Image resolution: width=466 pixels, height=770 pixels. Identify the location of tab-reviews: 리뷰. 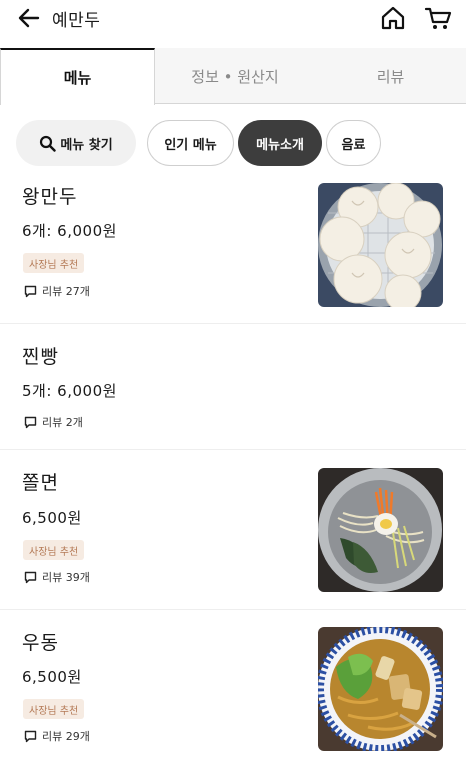
(390, 76).